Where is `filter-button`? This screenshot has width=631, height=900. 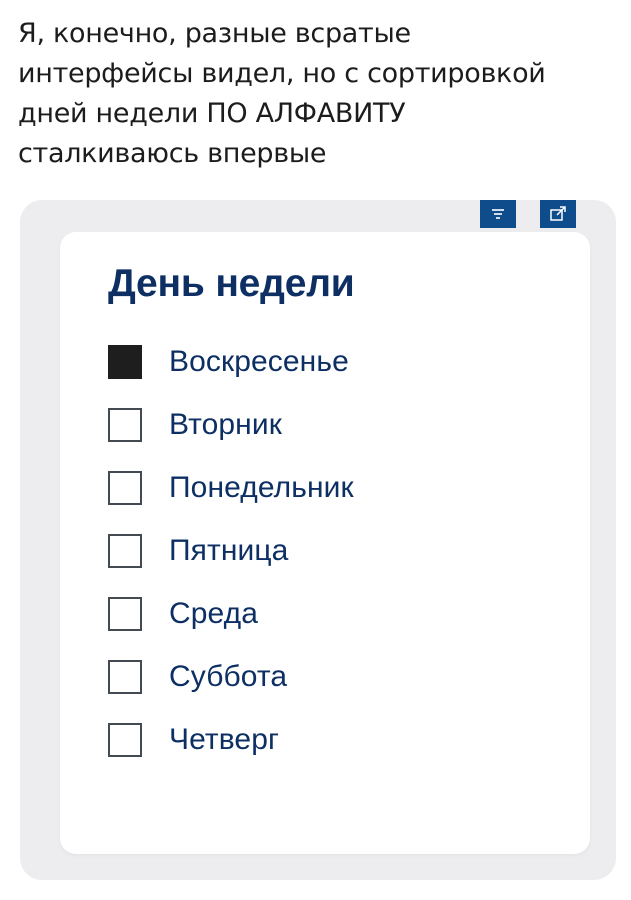 filter-button is located at coordinates (498, 214).